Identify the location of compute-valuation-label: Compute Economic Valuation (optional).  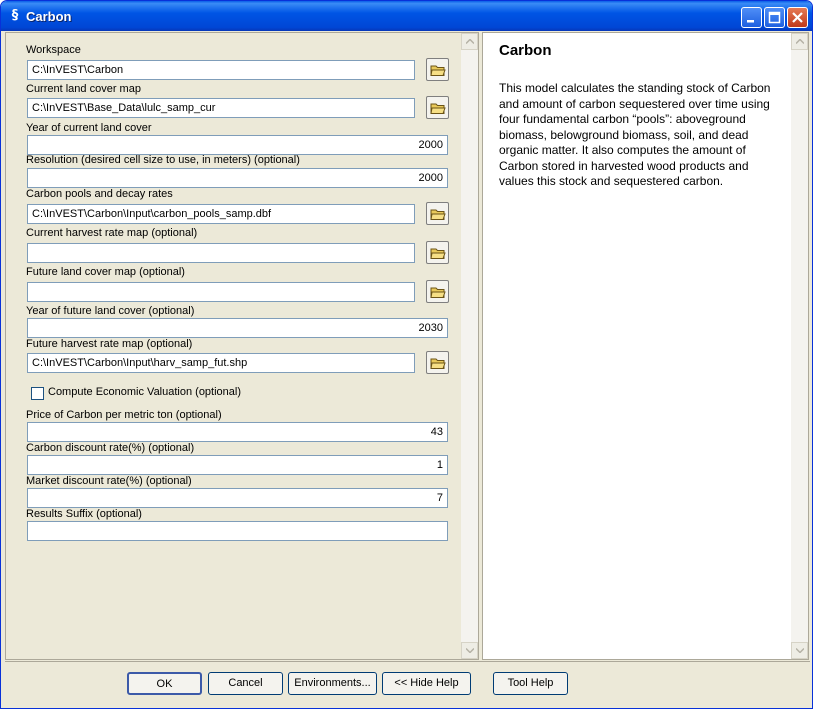
(144, 392).